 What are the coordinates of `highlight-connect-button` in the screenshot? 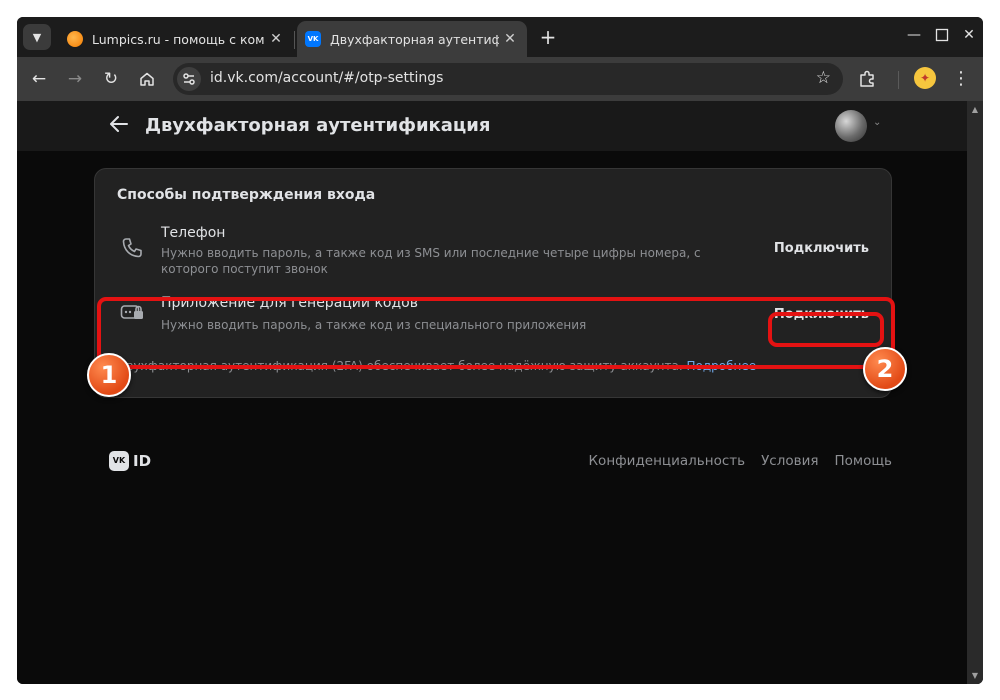 It's located at (826, 329).